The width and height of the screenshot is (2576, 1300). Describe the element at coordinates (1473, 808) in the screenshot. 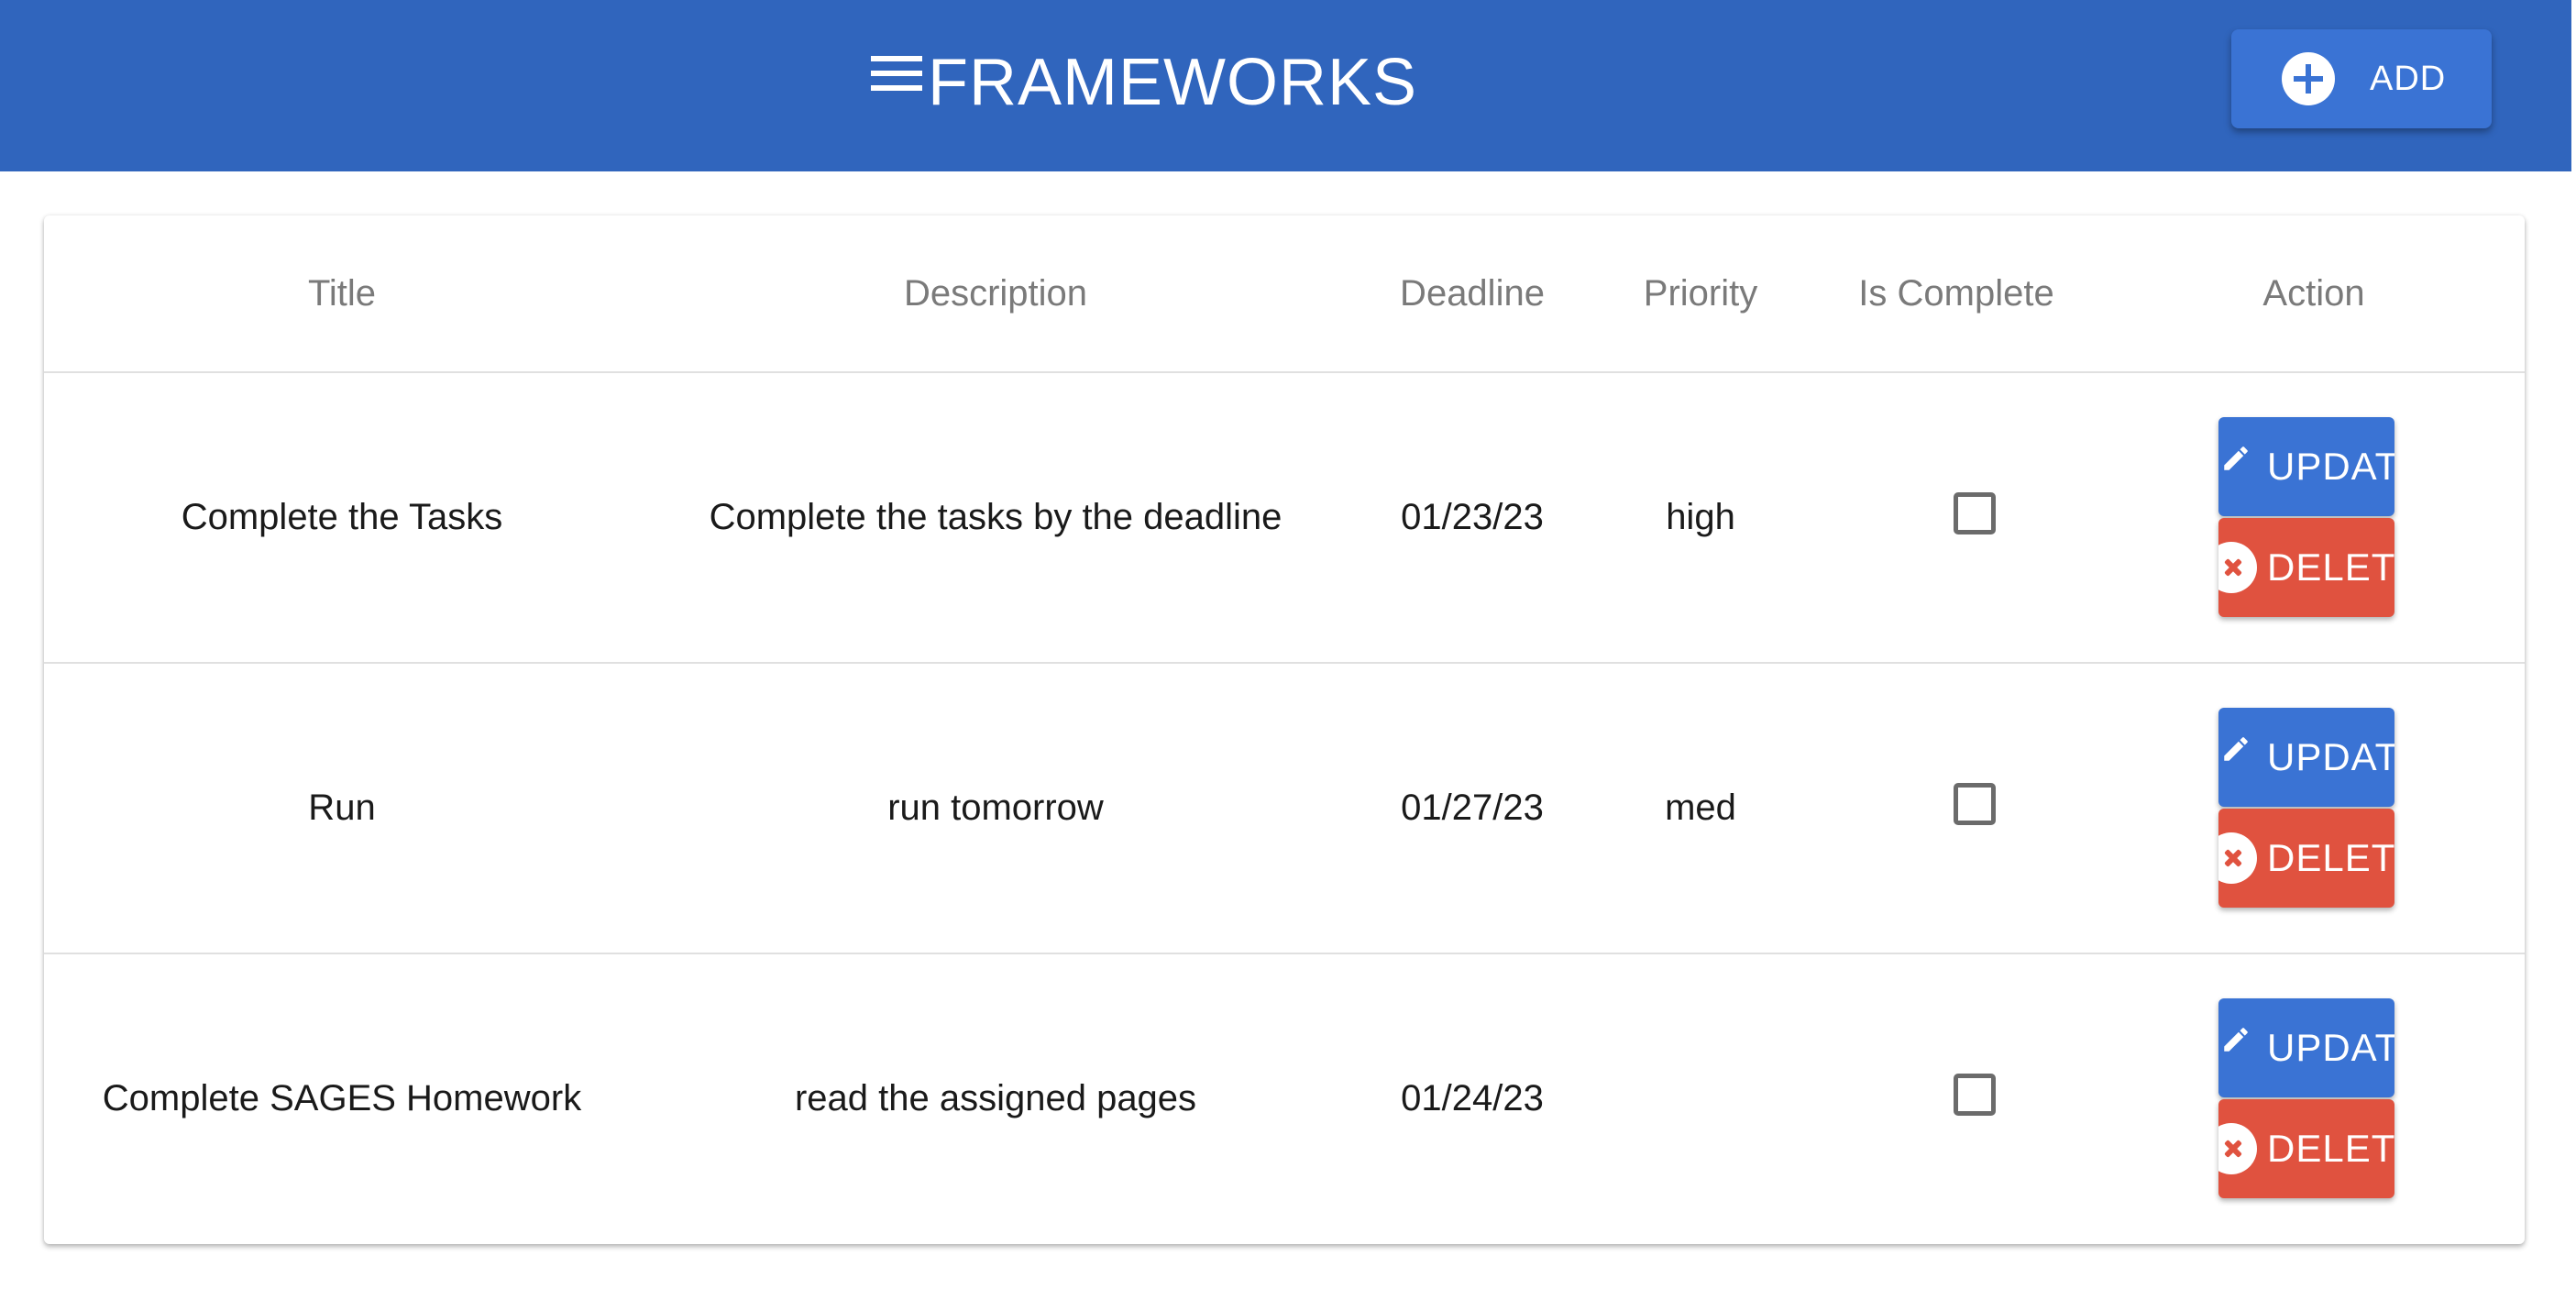

I see `cell-deadline: 01/27/23` at that location.